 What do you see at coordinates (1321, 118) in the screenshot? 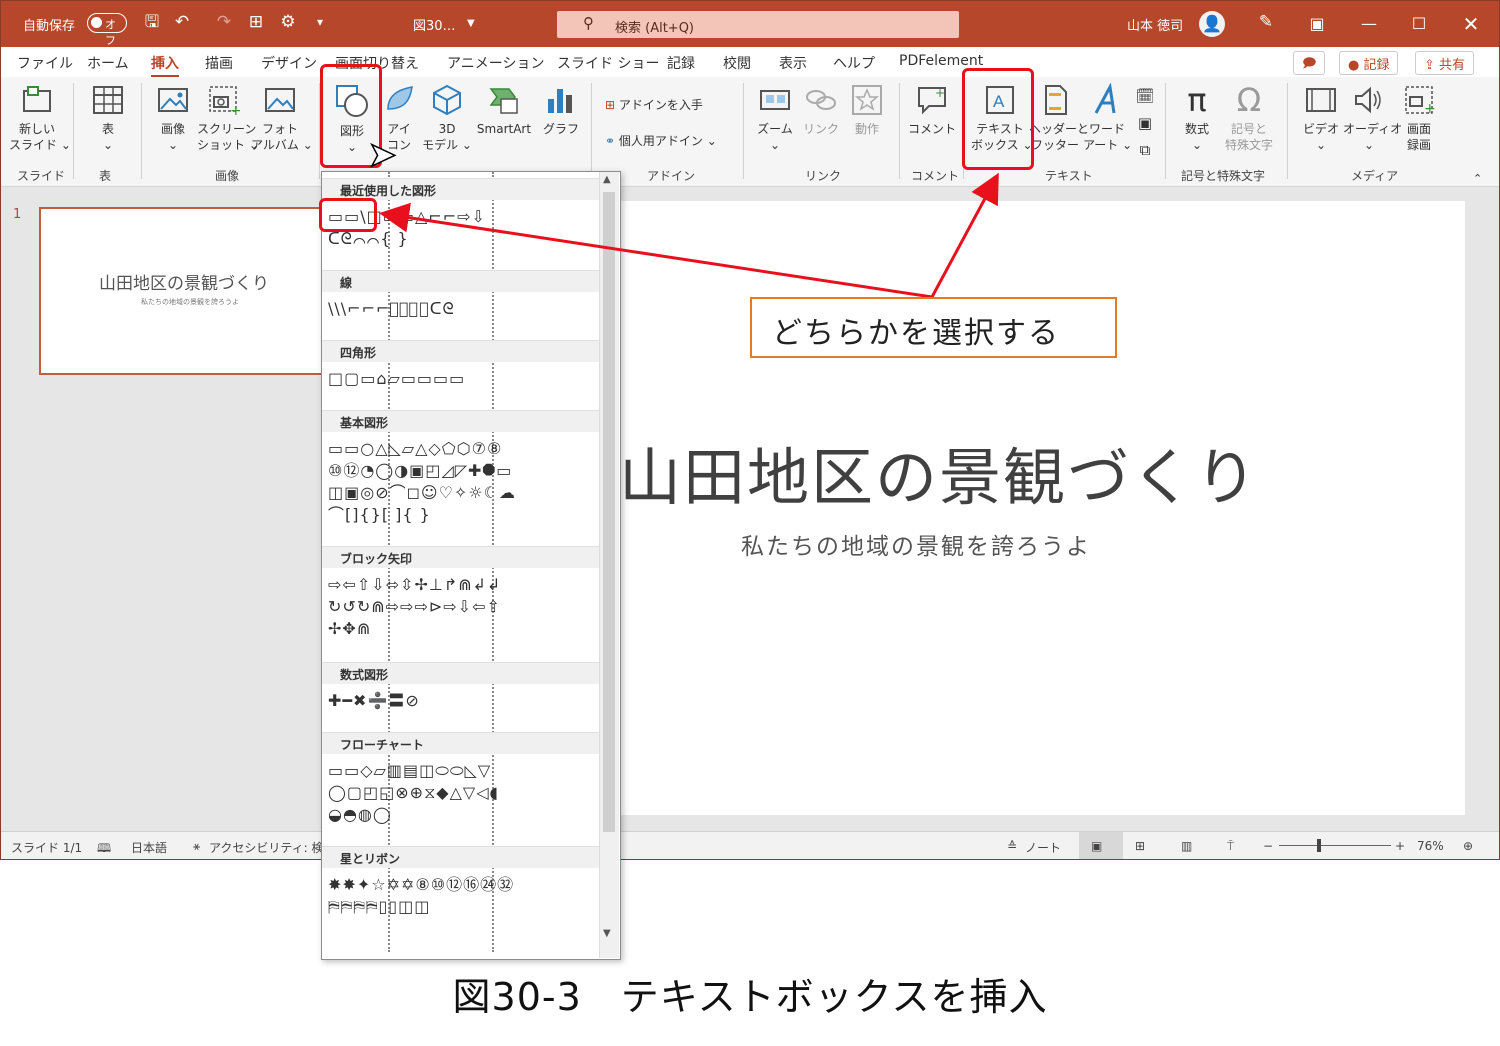
I see `video-button: ビデオ ⌄` at bounding box center [1321, 118].